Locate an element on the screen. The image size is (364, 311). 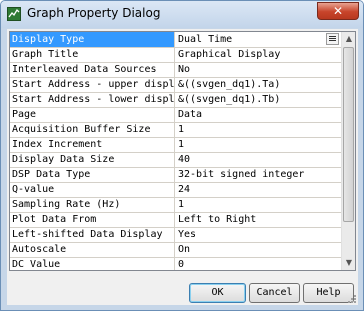
resize-grip-icon is located at coordinates (352, 299).